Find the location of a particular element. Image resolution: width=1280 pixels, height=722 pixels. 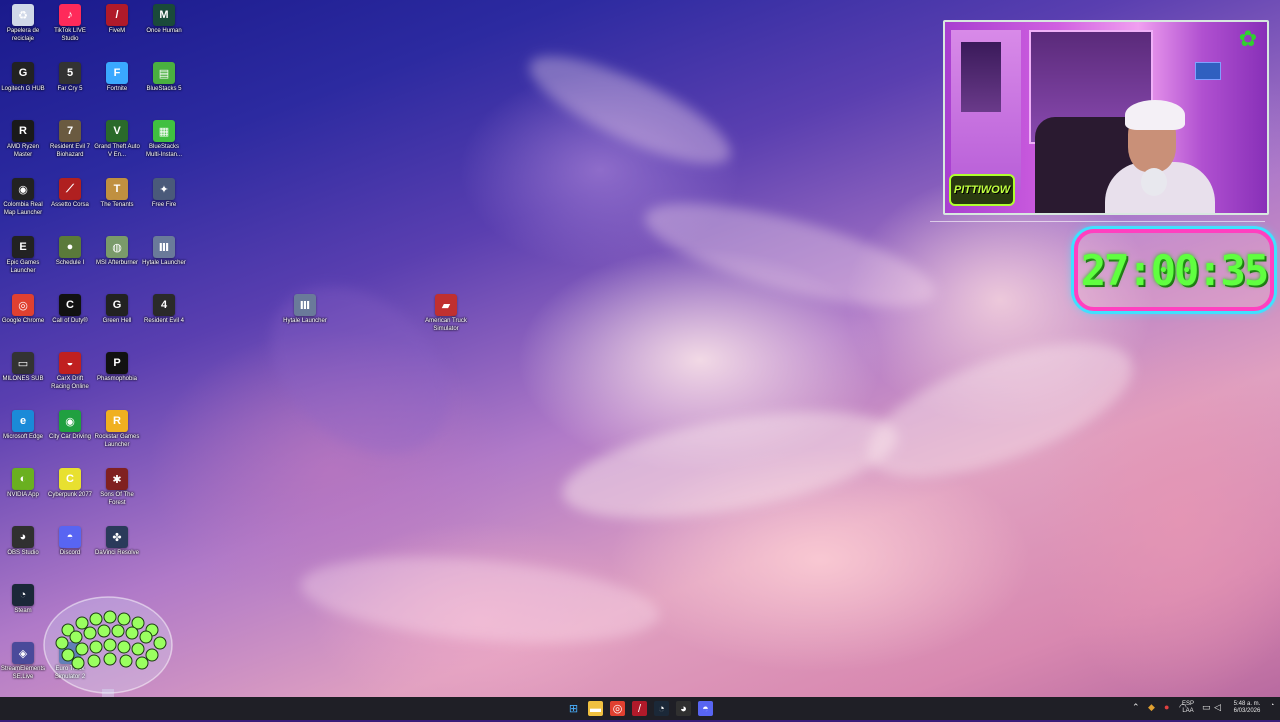

desktop-icon-label: CarX Drift Racing Online is located at coordinates (70, 383).